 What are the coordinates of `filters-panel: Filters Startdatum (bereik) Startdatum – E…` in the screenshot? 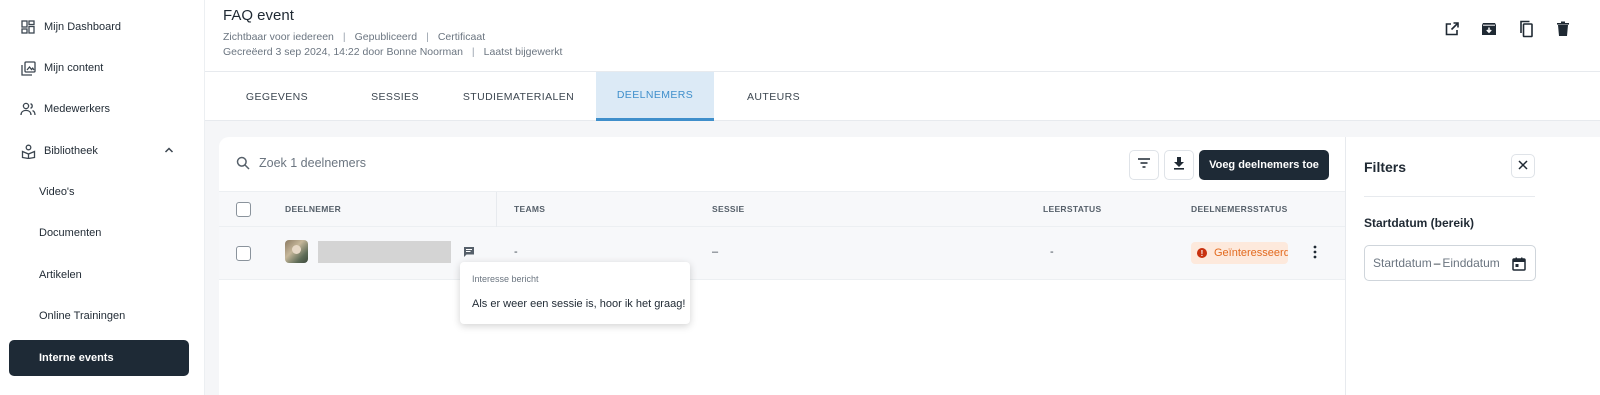 It's located at (1472, 266).